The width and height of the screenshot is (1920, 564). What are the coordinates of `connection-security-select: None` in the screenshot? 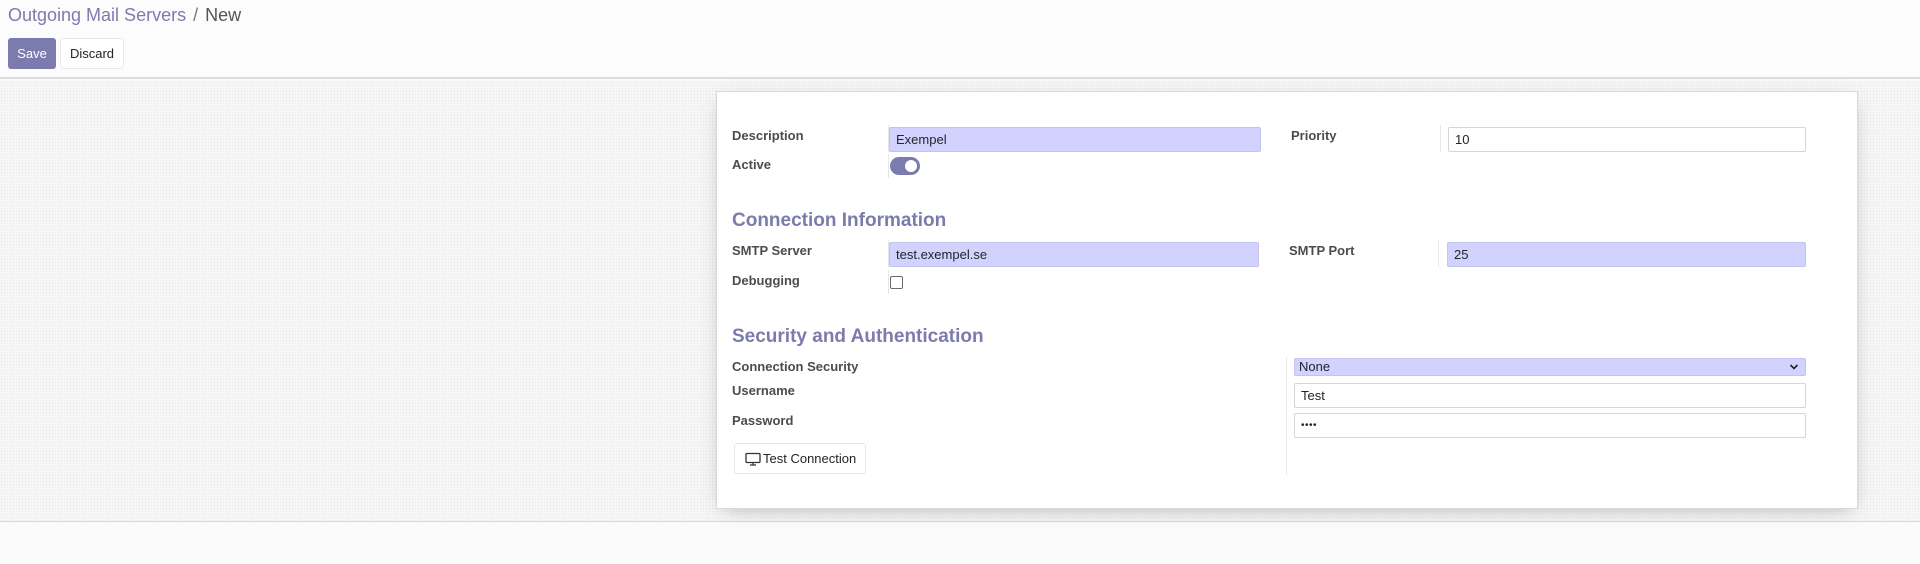 It's located at (1550, 367).